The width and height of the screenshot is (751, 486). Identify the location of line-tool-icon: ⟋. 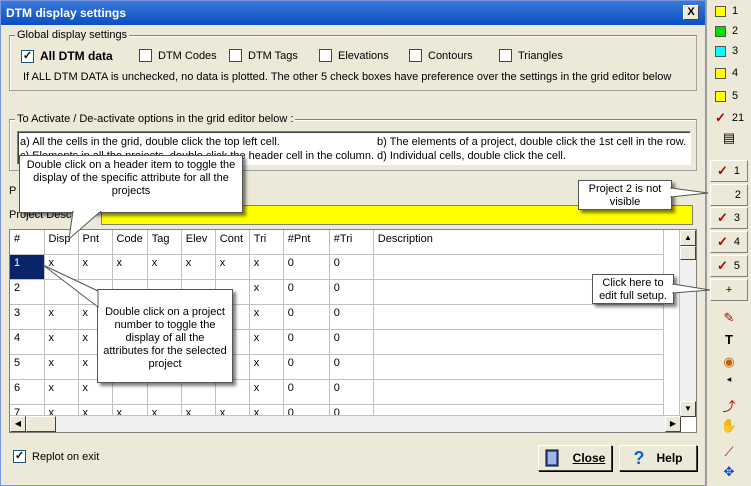
(729, 454).